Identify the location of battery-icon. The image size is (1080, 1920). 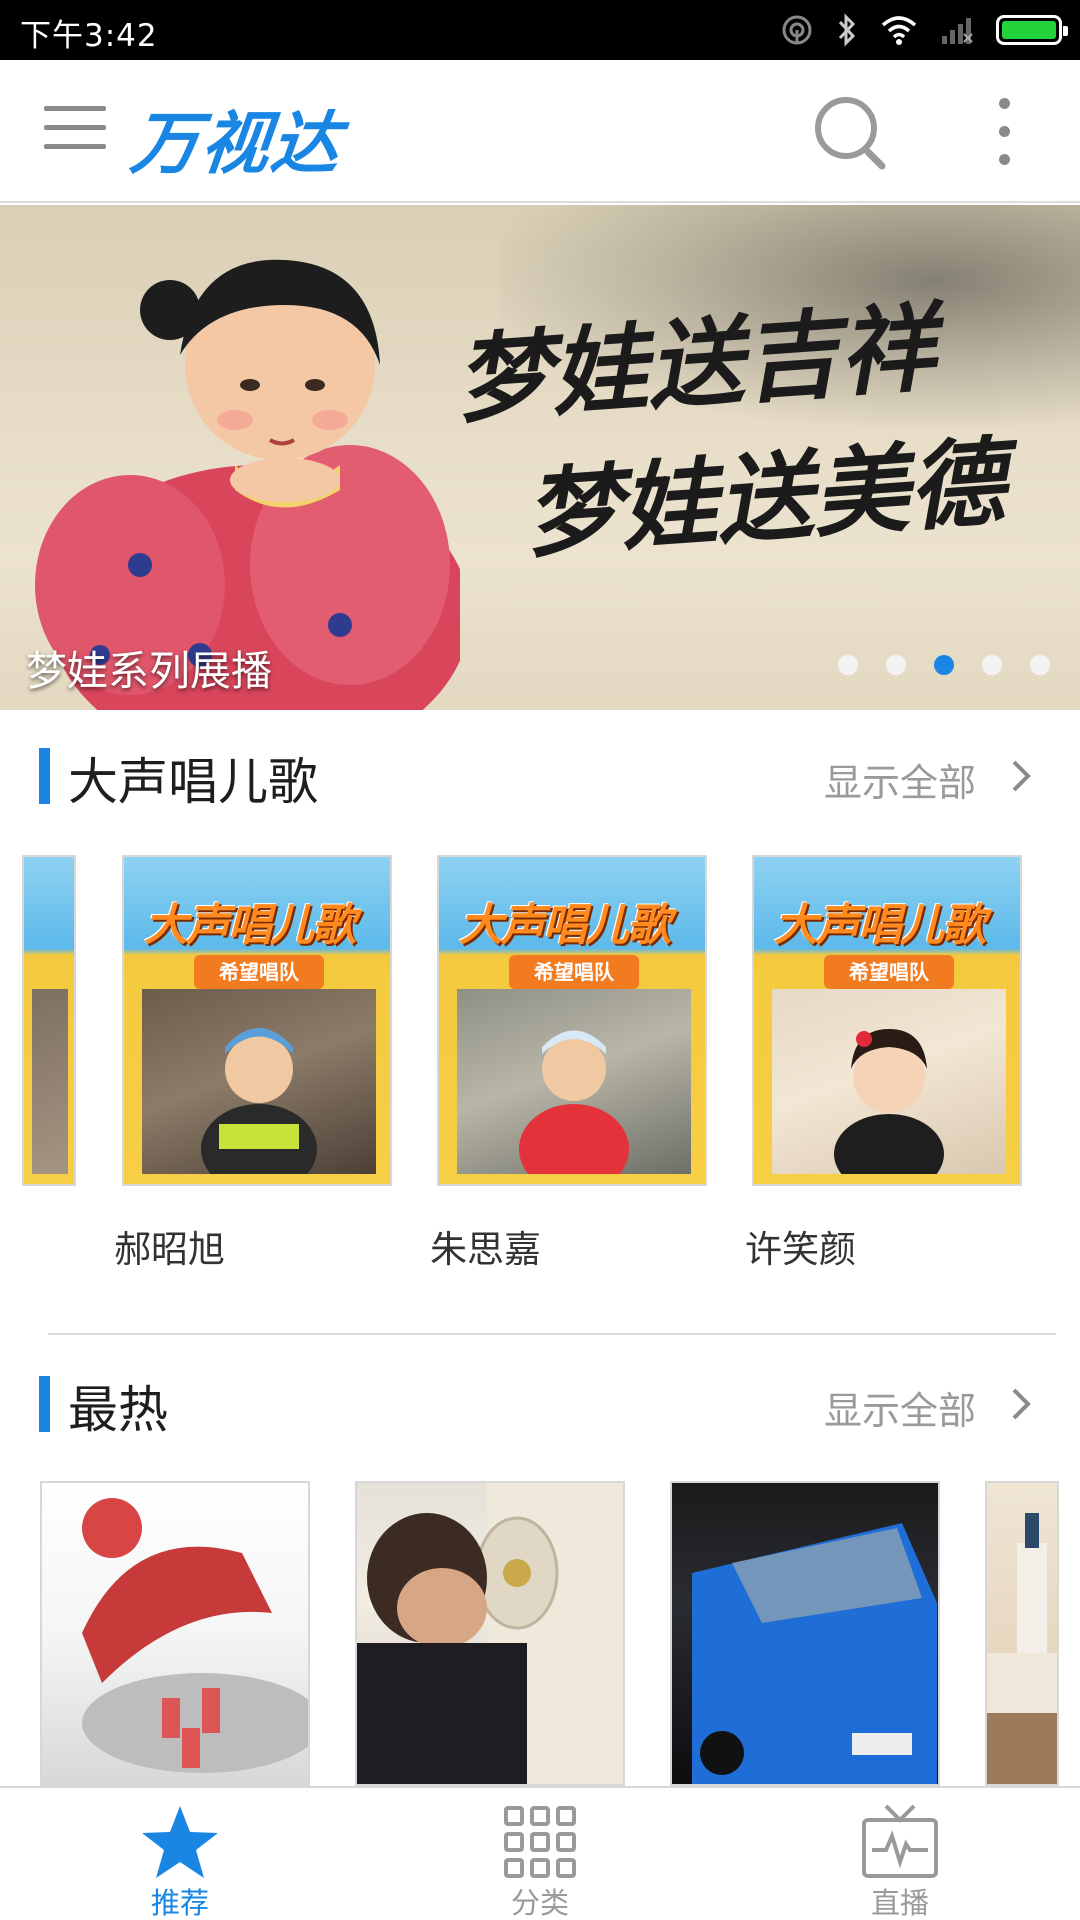
(1032, 30).